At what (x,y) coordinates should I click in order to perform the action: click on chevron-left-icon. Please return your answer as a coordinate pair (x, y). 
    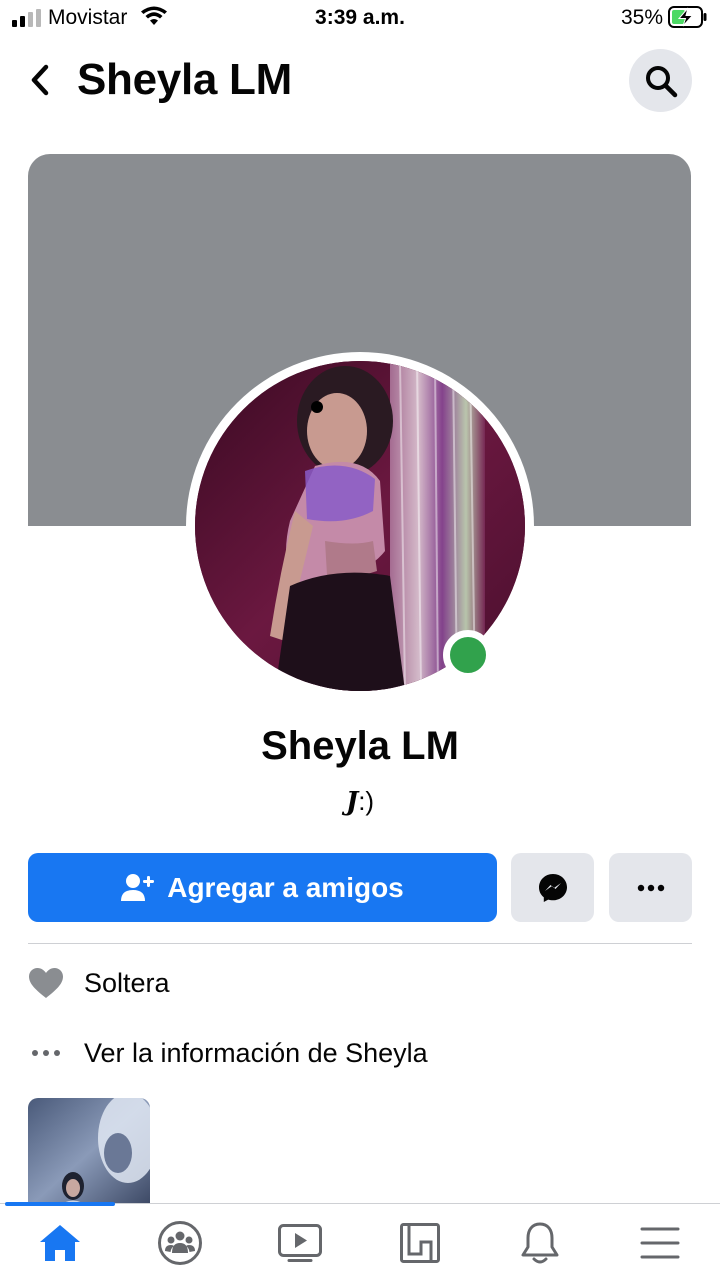
    Looking at the image, I should click on (40, 80).